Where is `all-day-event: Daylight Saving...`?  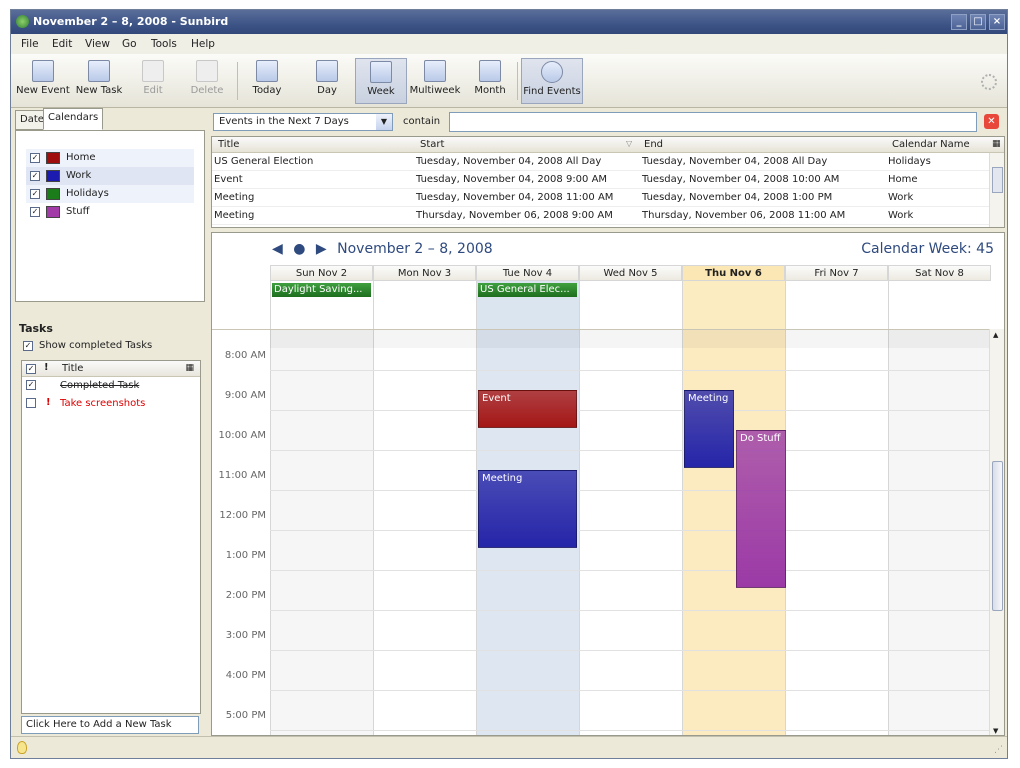
all-day-event: Daylight Saving... is located at coordinates (321, 290).